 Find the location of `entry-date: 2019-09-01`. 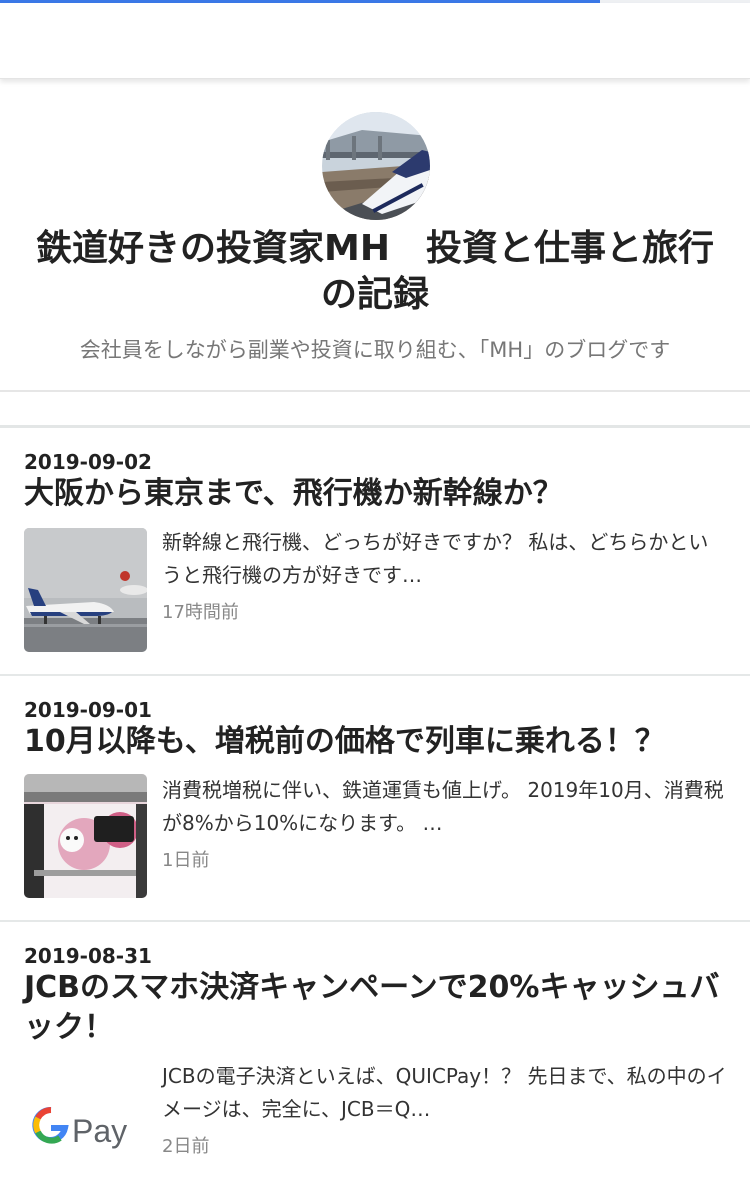

entry-date: 2019-09-01 is located at coordinates (88, 710).